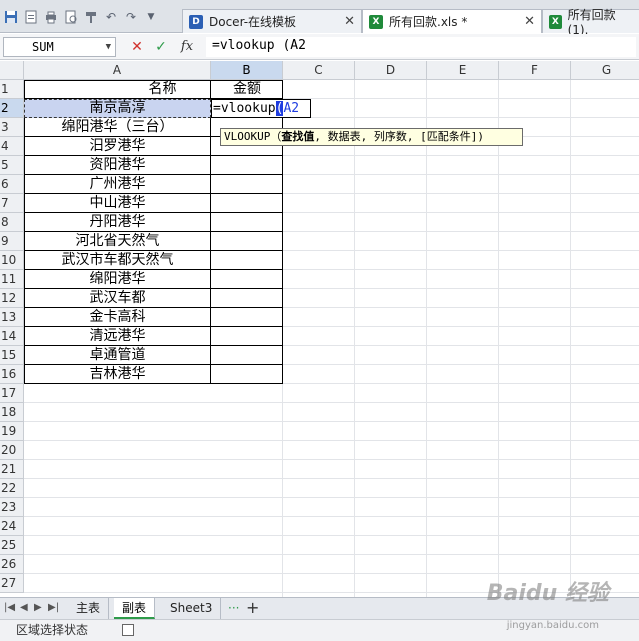 This screenshot has width=639, height=641. What do you see at coordinates (12, 260) in the screenshot?
I see `row-header-10: 10` at bounding box center [12, 260].